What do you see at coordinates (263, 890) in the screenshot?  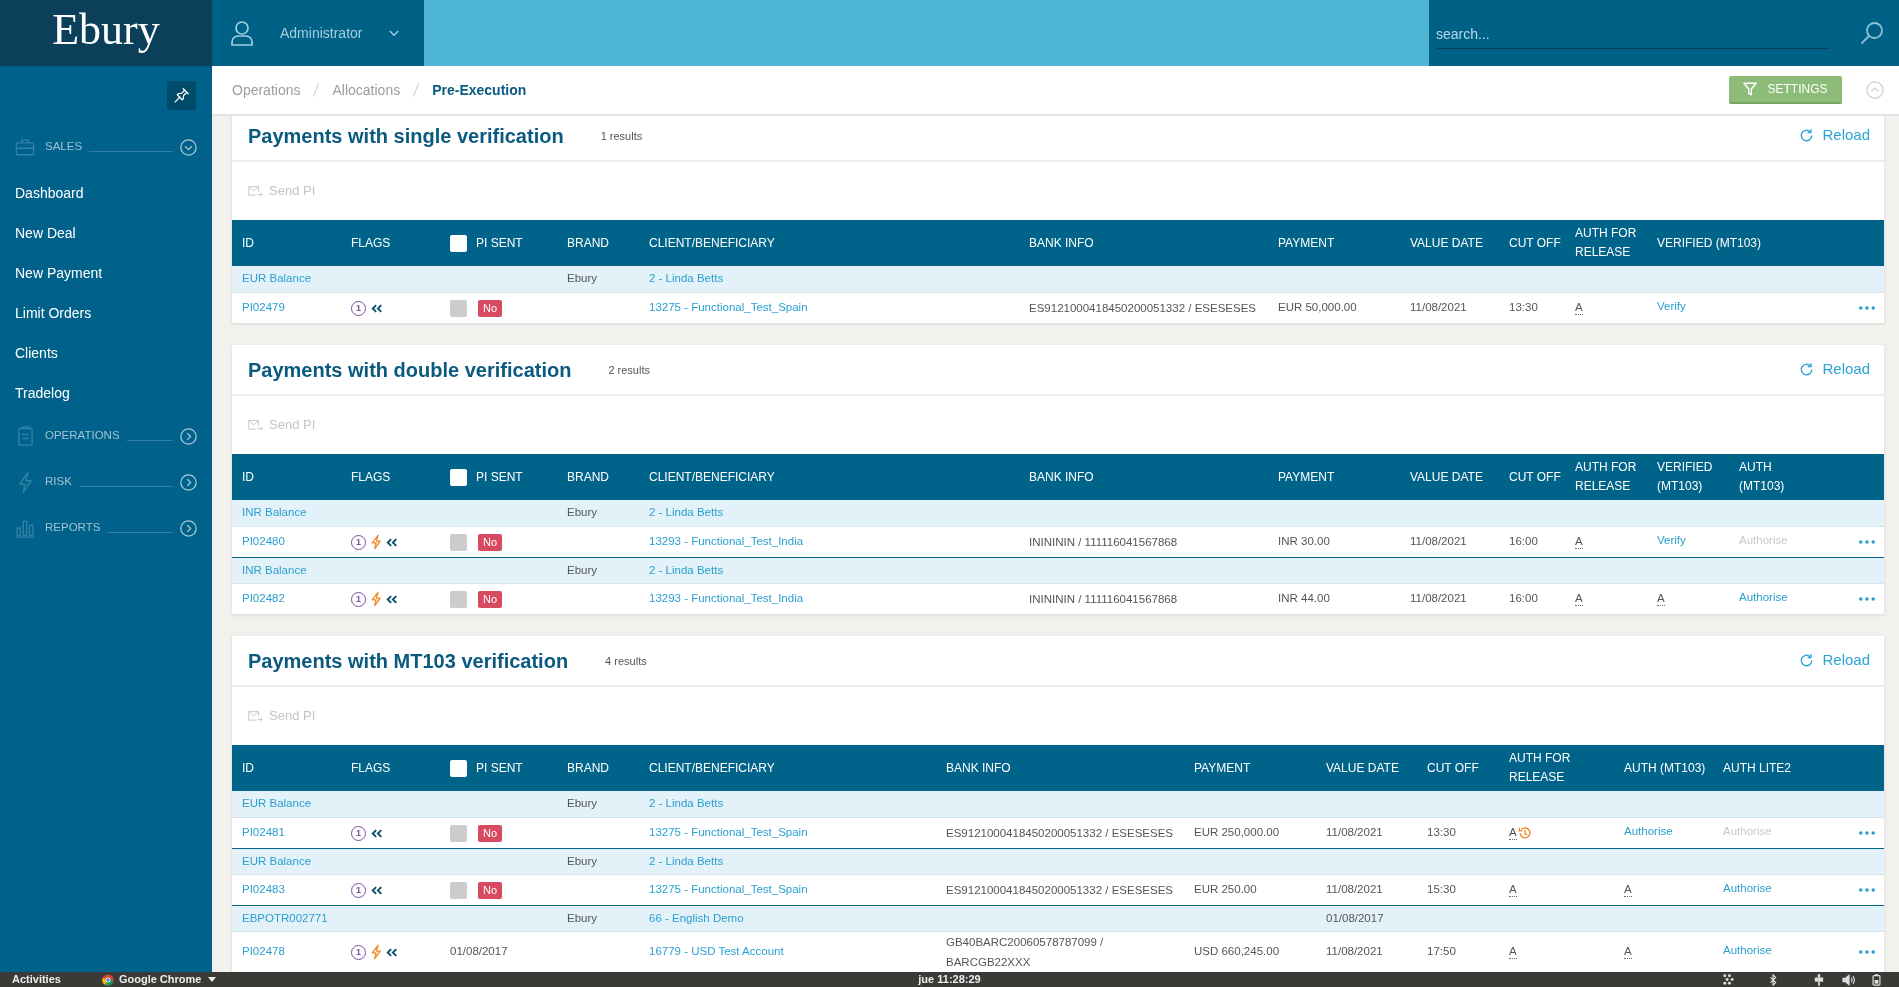 I see `payment-id-link: PI02483` at bounding box center [263, 890].